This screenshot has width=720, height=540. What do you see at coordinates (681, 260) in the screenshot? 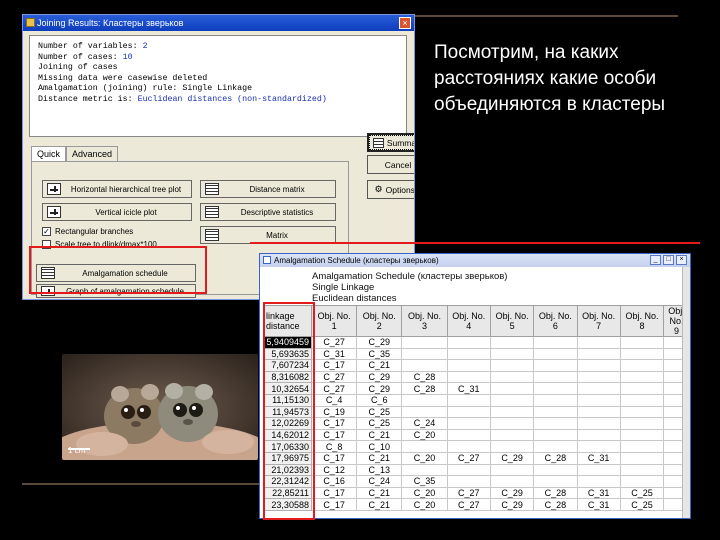
I see `close-icon: ×` at bounding box center [681, 260].